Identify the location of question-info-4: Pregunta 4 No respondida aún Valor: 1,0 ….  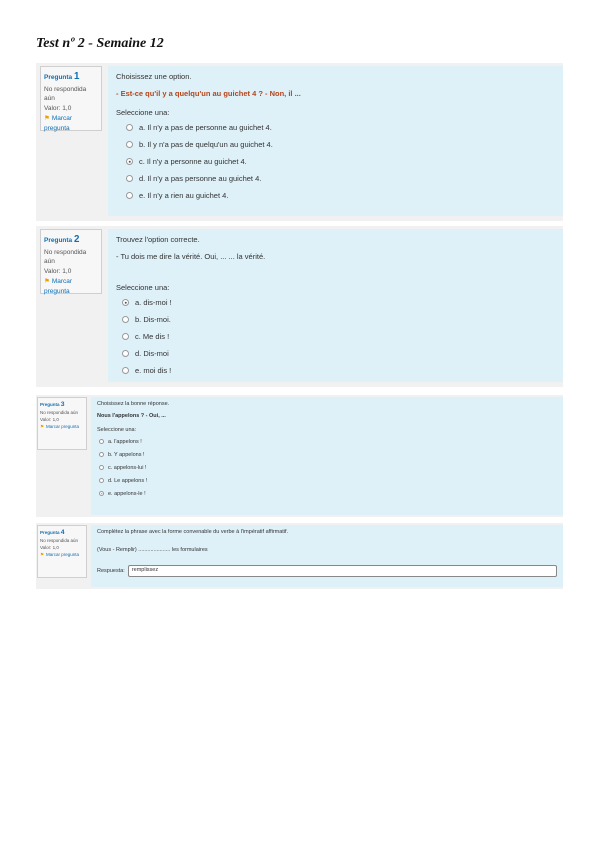
(62, 551).